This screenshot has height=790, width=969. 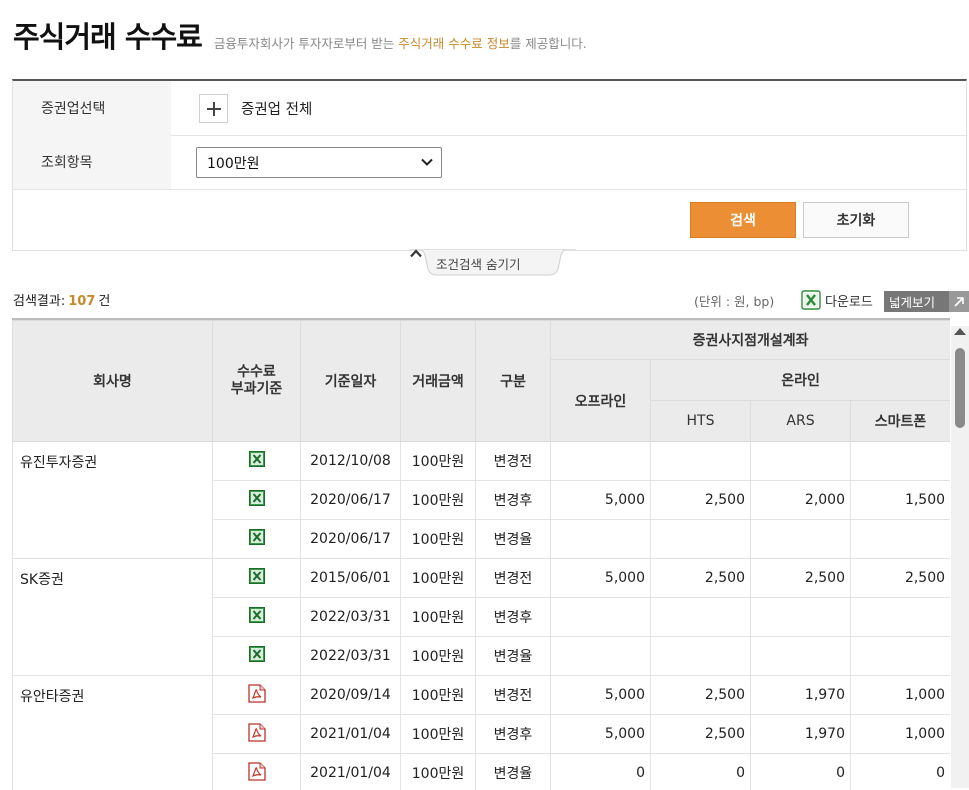 What do you see at coordinates (107, 37) in the screenshot?
I see `page-title: 주식거래 수수료` at bounding box center [107, 37].